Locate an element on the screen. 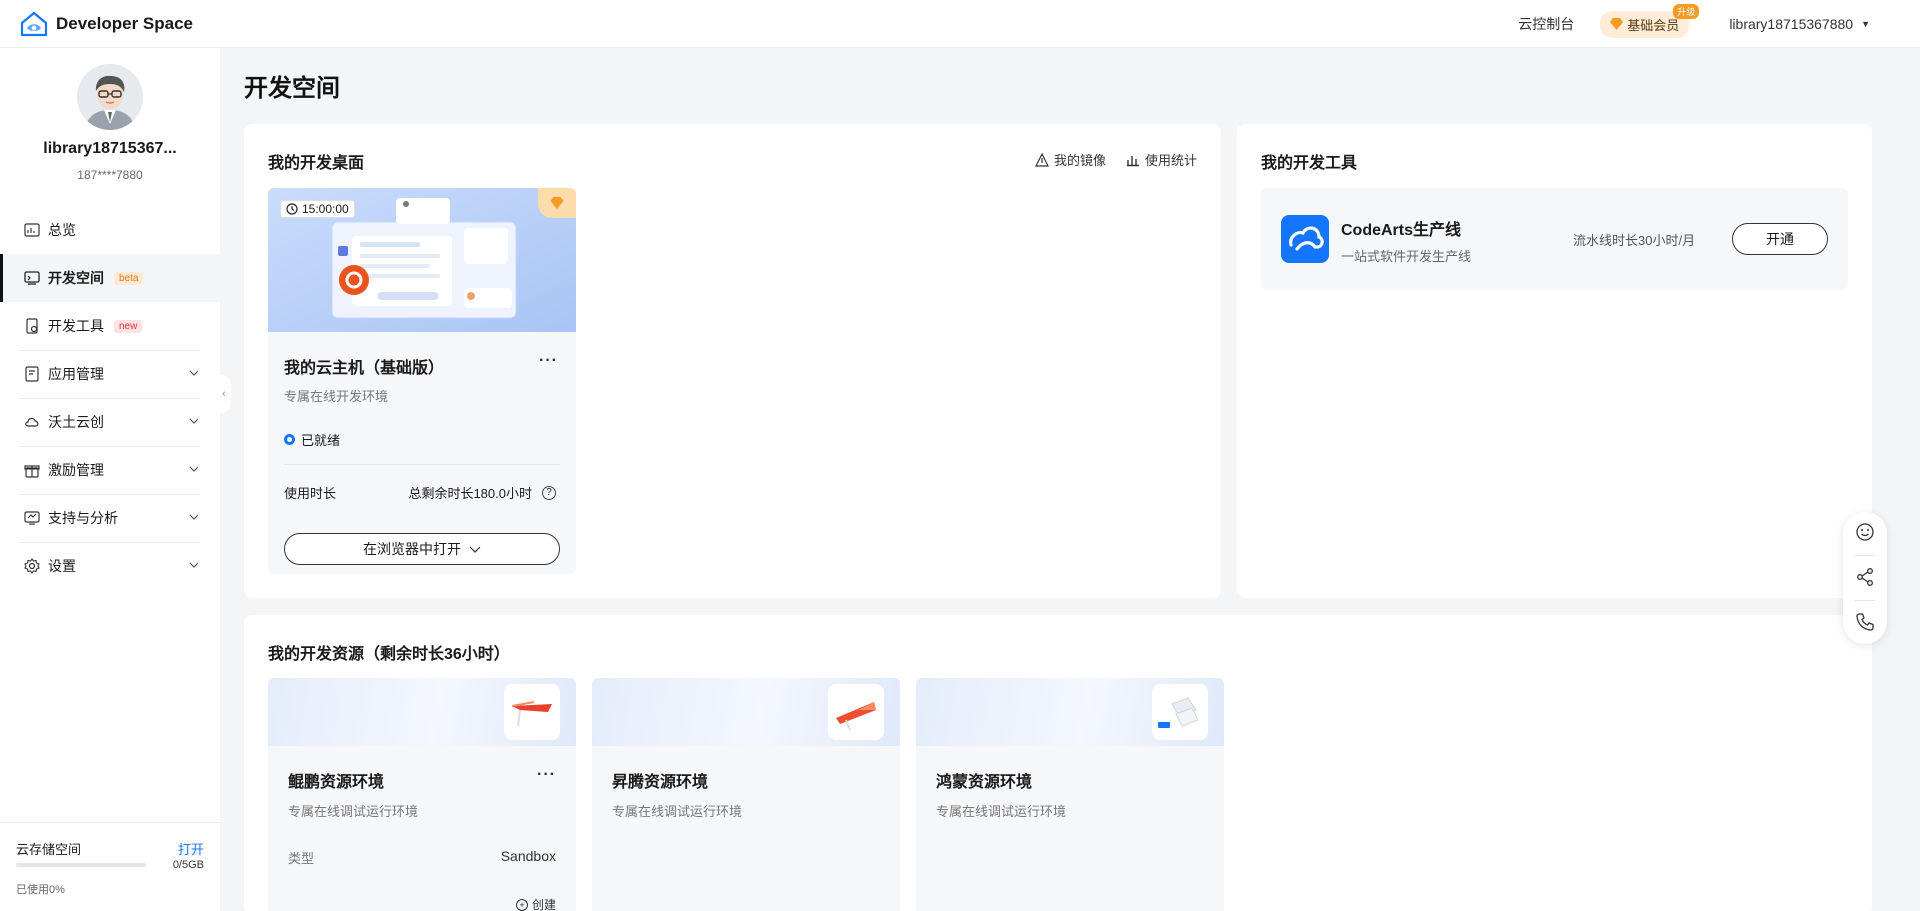 This screenshot has width=1920, height=911. storage-used: 已使用0% is located at coordinates (40, 890).